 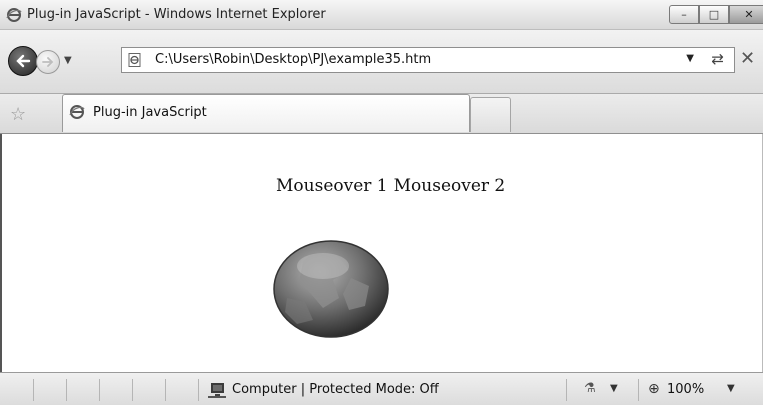 I want to click on close-button: ✕, so click(x=746, y=14).